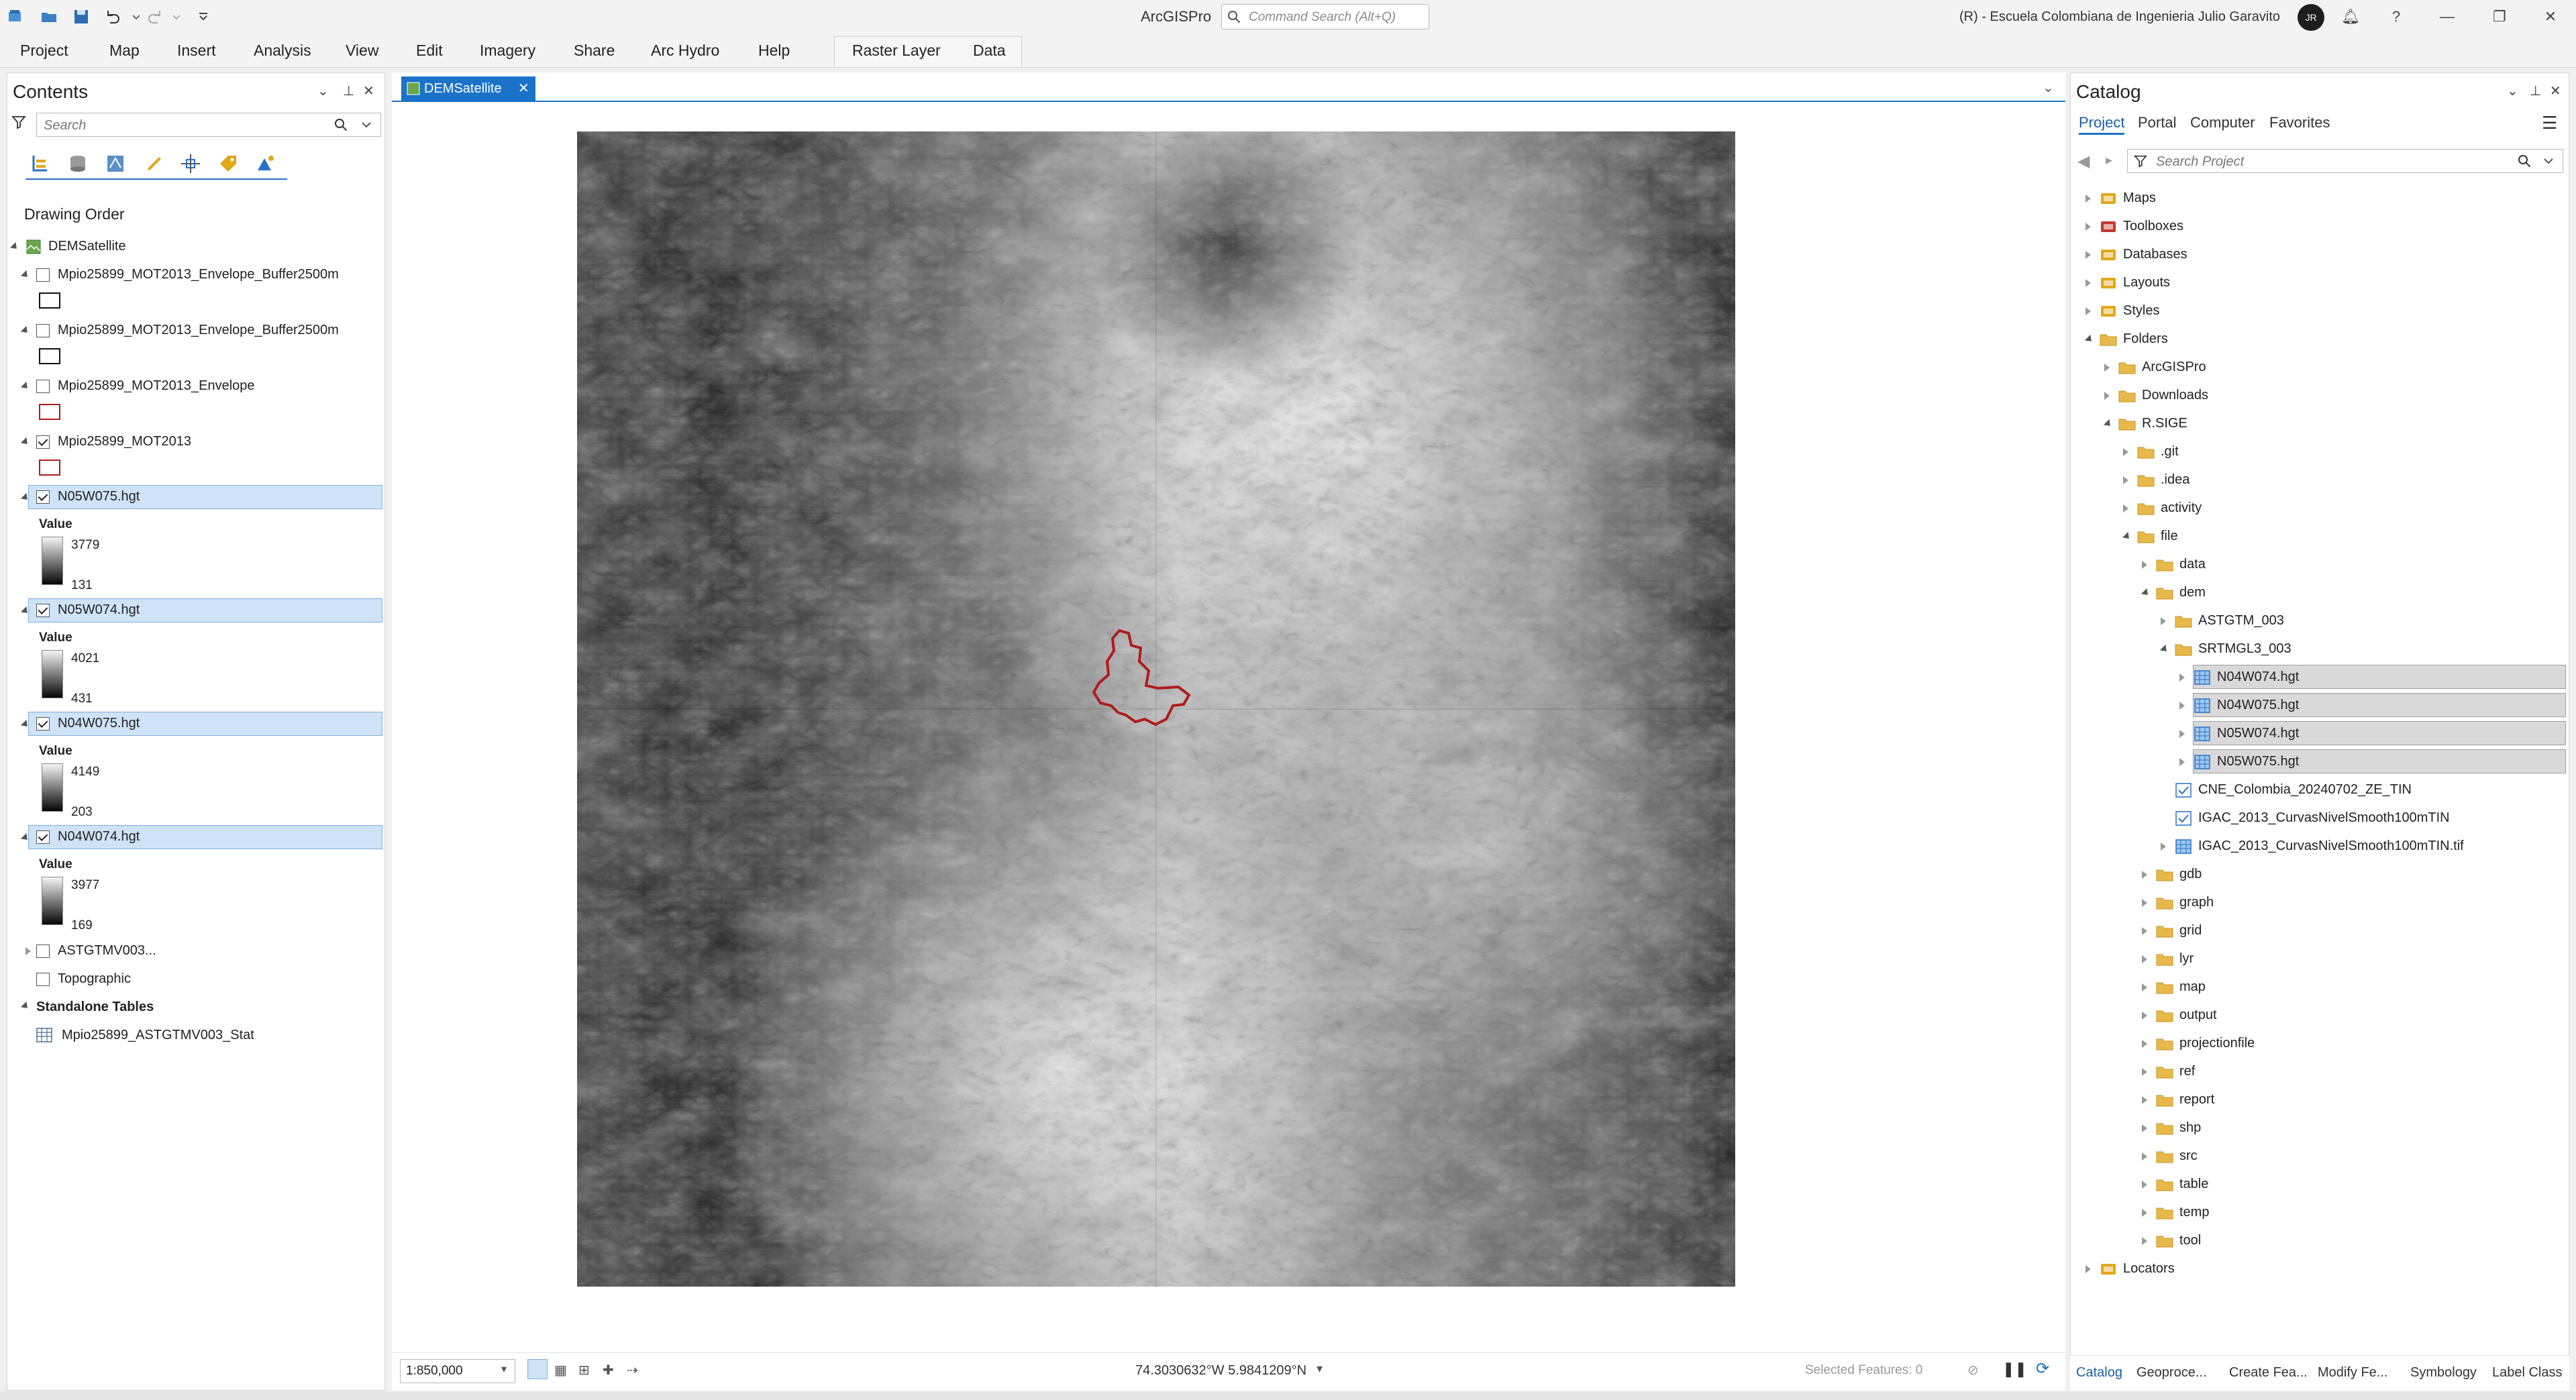 This screenshot has height=1400, width=2576. What do you see at coordinates (201, 16) in the screenshot?
I see `customize-qat-icon` at bounding box center [201, 16].